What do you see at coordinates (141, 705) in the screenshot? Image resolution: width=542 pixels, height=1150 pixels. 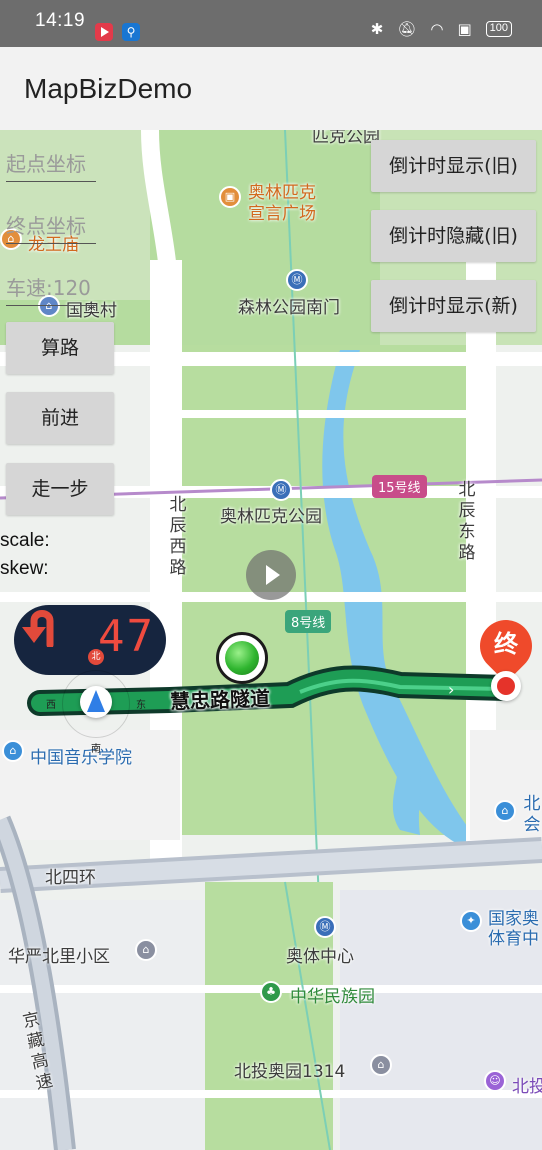 I see `compass-east: 东` at bounding box center [141, 705].